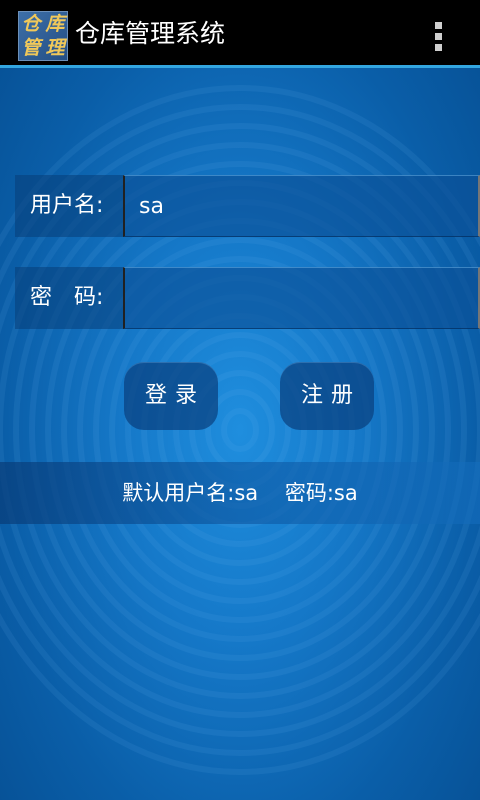 Image resolution: width=480 pixels, height=800 pixels. What do you see at coordinates (31, 23) in the screenshot?
I see `app-logo-char: 仓` at bounding box center [31, 23].